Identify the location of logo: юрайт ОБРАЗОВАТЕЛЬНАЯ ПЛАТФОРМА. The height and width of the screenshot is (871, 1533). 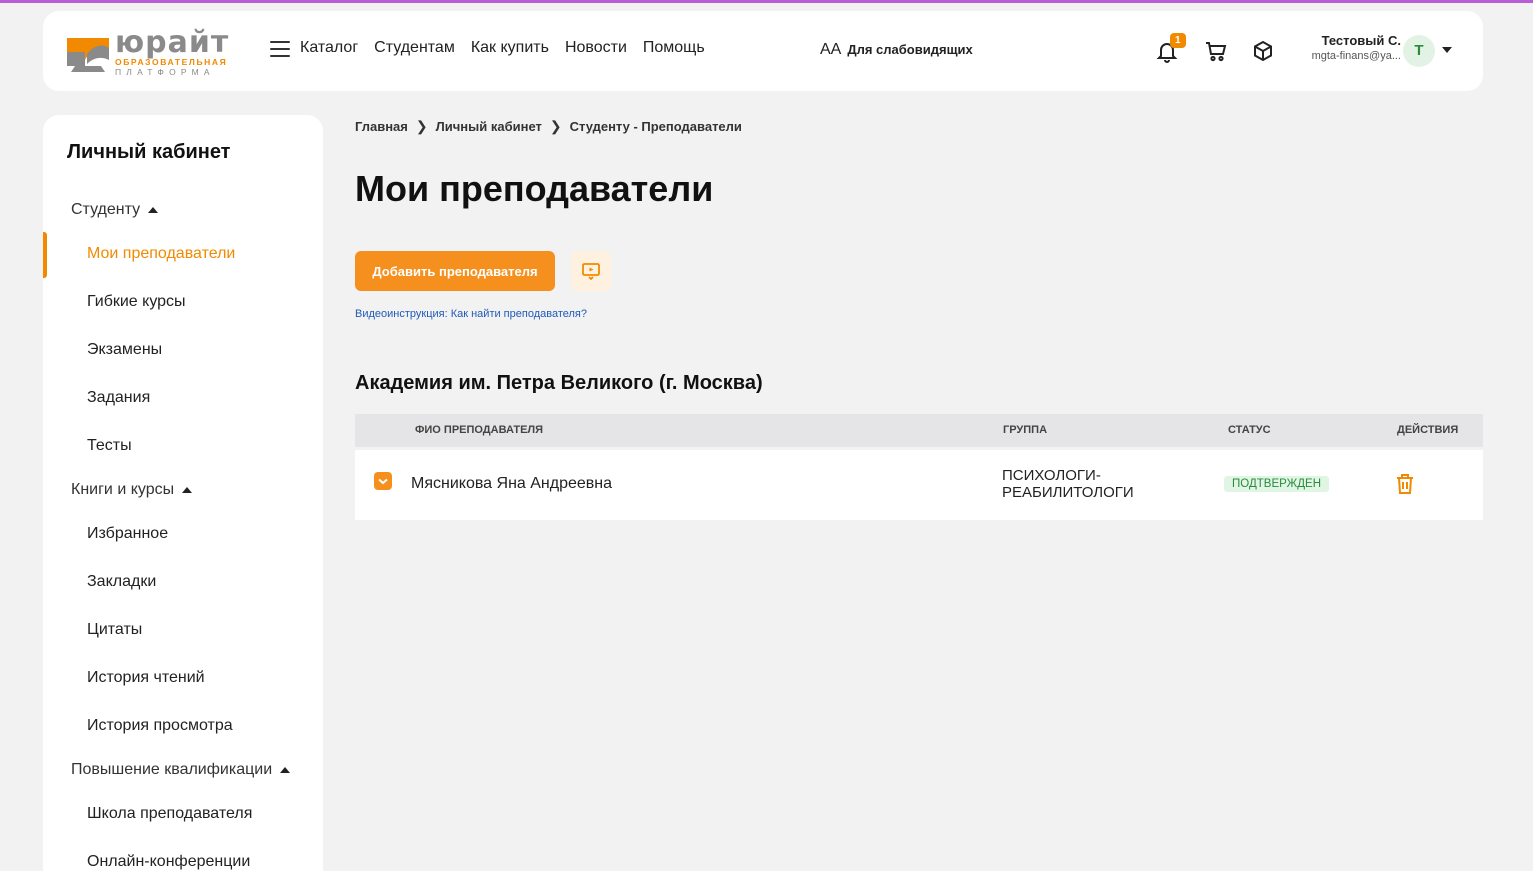
(160, 53).